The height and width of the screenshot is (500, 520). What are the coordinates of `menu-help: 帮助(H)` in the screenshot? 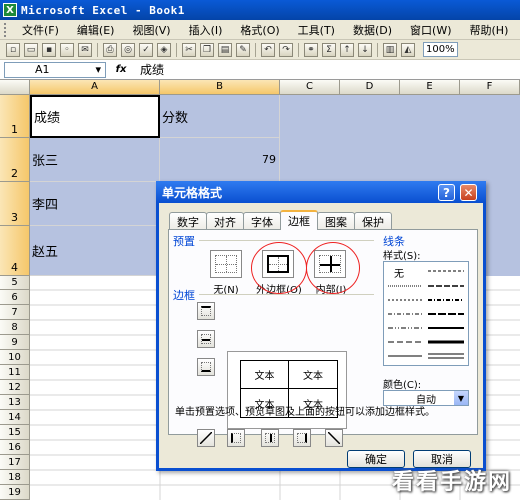 It's located at (489, 30).